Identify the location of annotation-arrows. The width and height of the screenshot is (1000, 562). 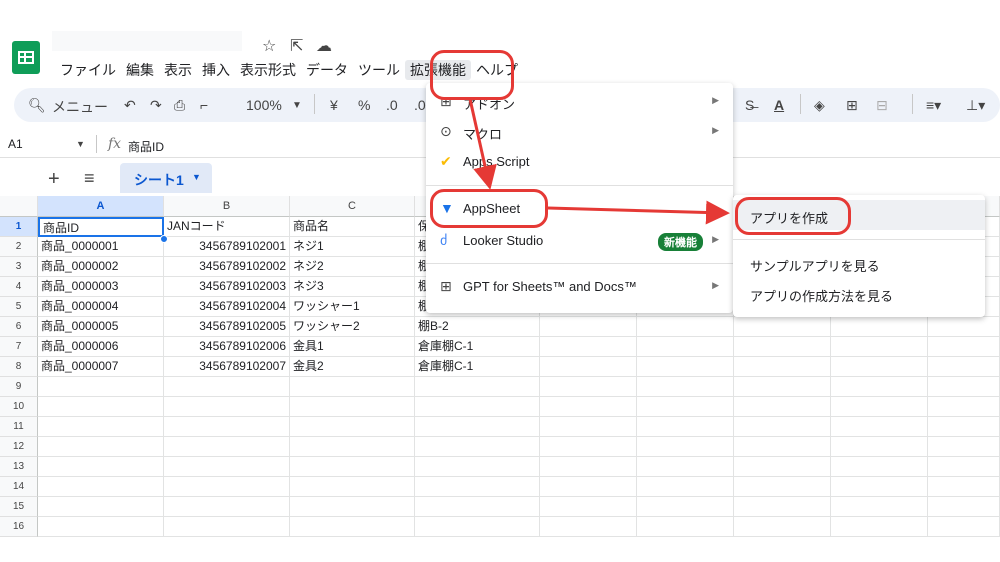
(599, 161).